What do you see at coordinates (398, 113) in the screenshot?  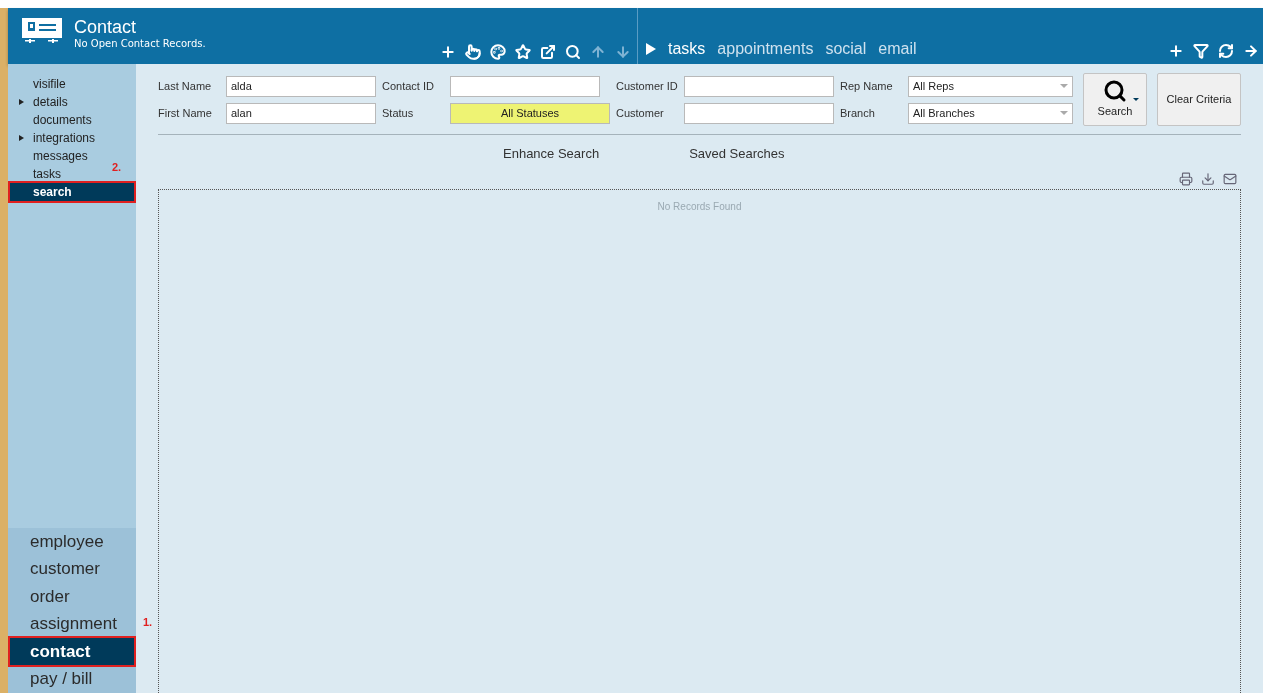 I see `field-label: Status` at bounding box center [398, 113].